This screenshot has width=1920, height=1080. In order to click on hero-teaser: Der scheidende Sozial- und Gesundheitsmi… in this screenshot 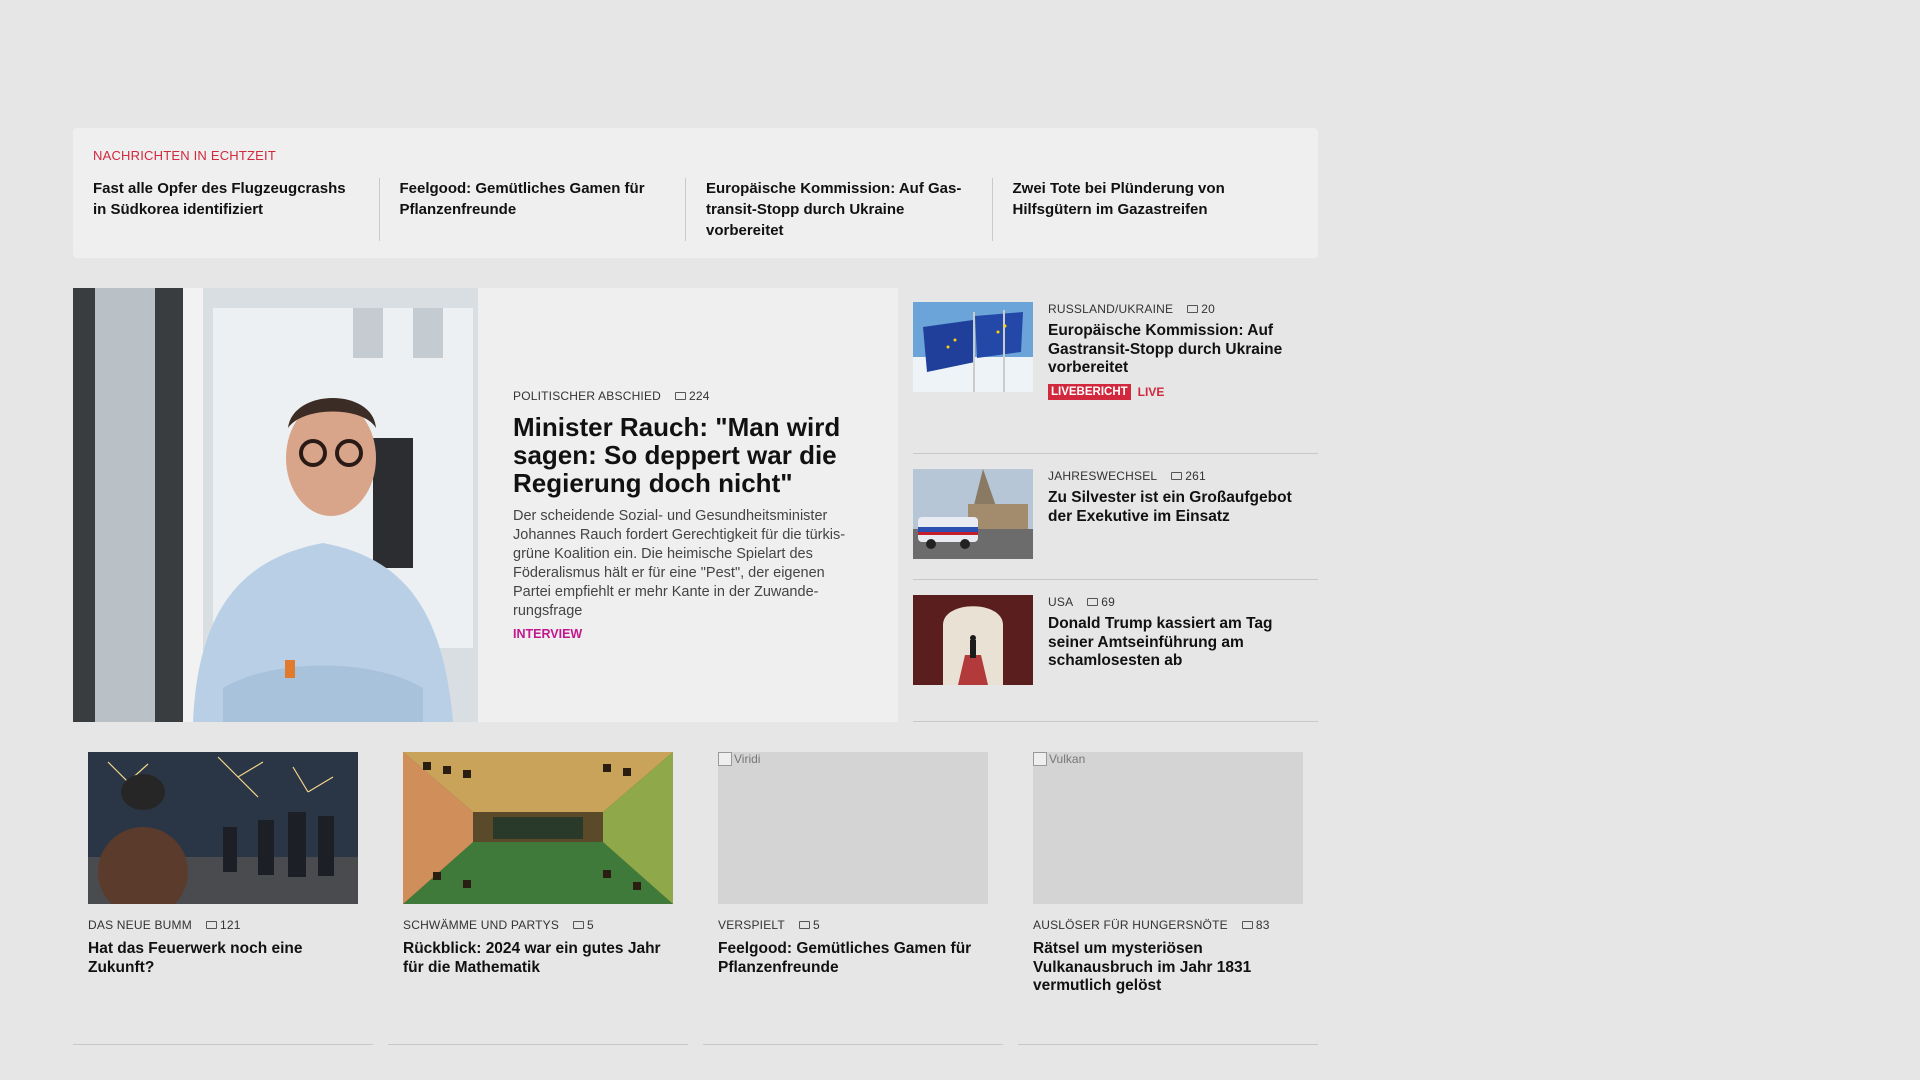, I will do `click(679, 563)`.